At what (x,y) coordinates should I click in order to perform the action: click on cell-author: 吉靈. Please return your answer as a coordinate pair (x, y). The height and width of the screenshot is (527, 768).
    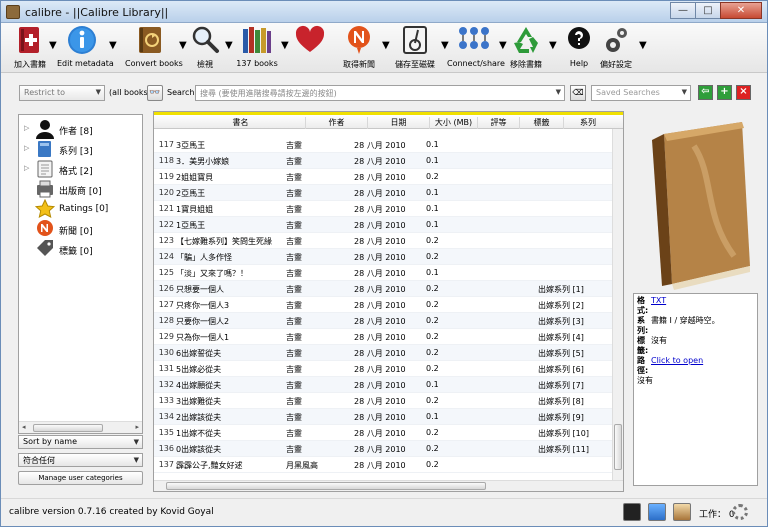
    Looking at the image, I should click on (294, 177).